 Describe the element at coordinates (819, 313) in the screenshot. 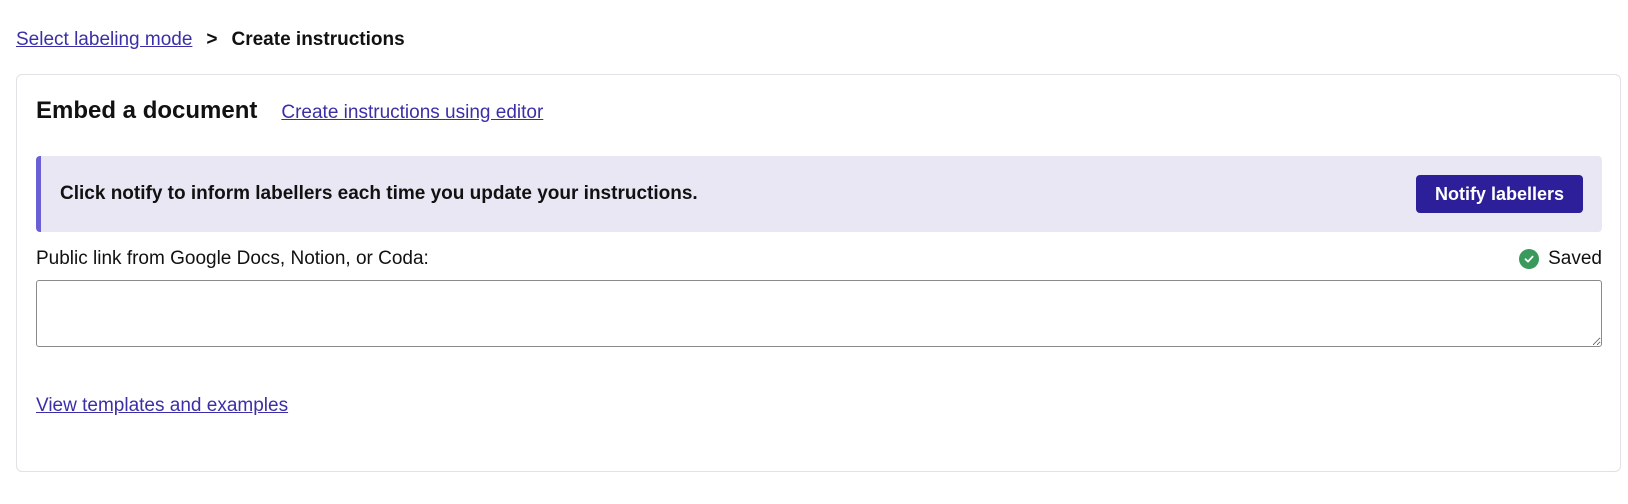

I see `public-link-input` at that location.